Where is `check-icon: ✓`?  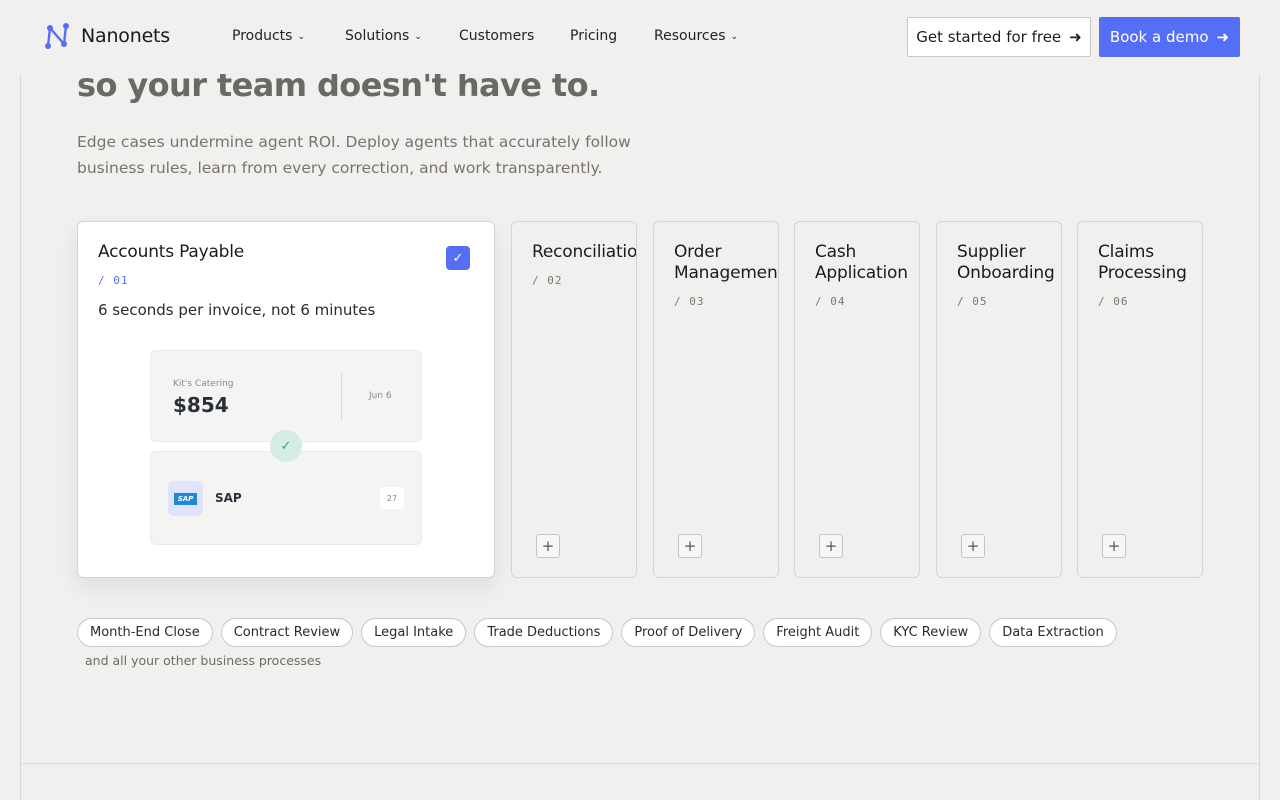 check-icon: ✓ is located at coordinates (458, 258).